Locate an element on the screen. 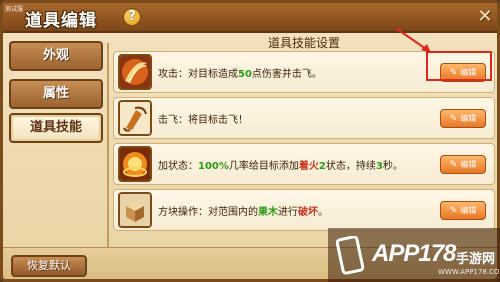  server-tag: 测试服 is located at coordinates (14, 9).